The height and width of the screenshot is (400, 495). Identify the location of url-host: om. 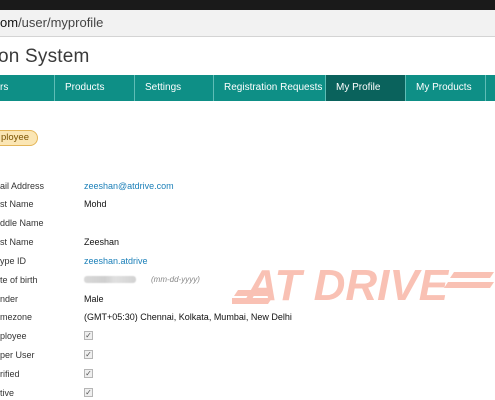
(9, 22).